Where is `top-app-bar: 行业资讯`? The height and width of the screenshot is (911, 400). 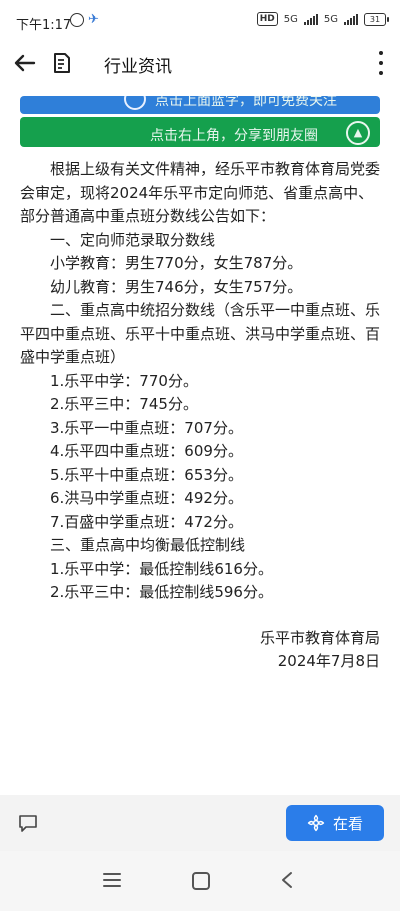
top-app-bar: 行业资讯 is located at coordinates (200, 63).